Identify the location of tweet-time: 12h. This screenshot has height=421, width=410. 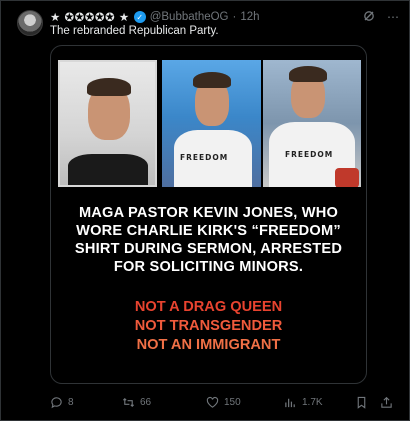
(249, 17).